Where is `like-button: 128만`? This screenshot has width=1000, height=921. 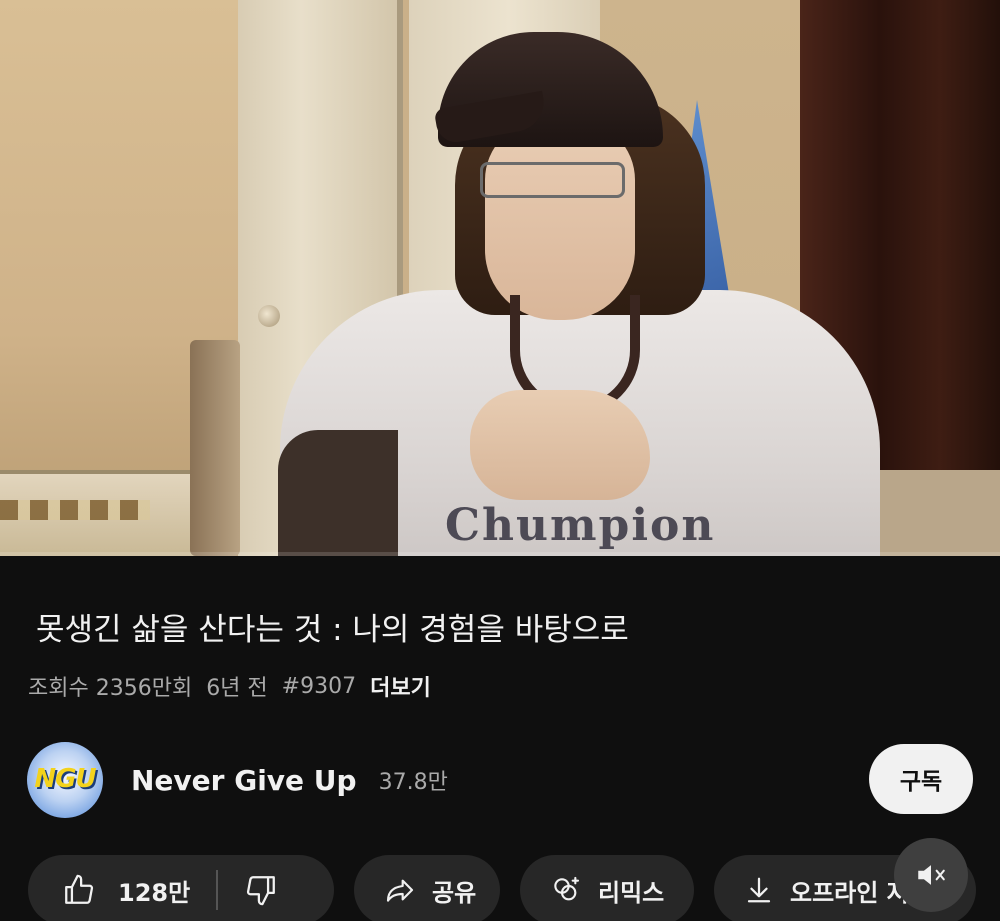
like-button: 128만 is located at coordinates (139, 890).